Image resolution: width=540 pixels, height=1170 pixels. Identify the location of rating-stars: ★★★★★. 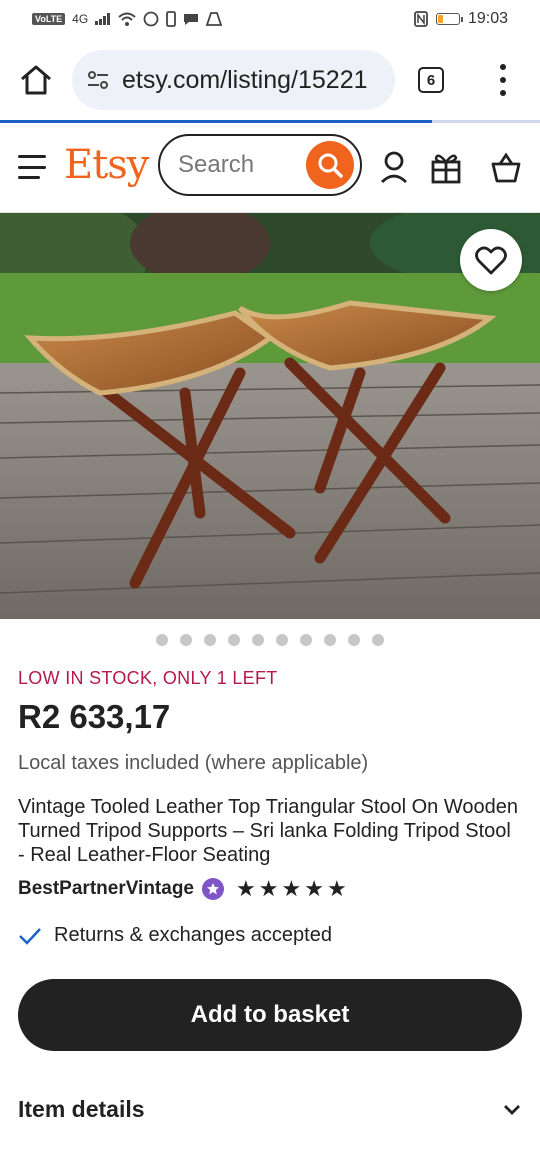
(291, 889).